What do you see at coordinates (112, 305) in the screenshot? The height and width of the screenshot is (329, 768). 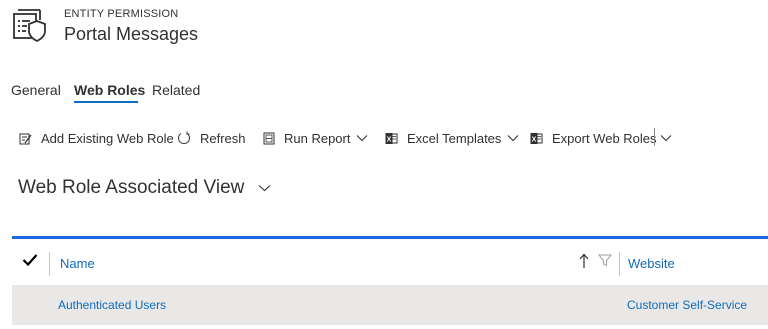 I see `cell-name-link: Authenticated Users` at bounding box center [112, 305].